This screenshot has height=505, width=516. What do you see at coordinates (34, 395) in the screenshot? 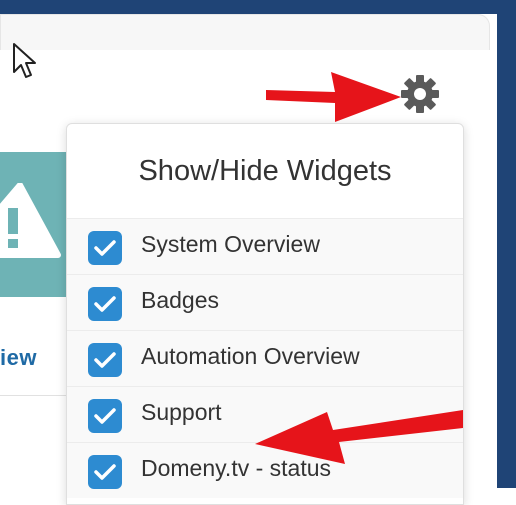
I see `divider` at bounding box center [34, 395].